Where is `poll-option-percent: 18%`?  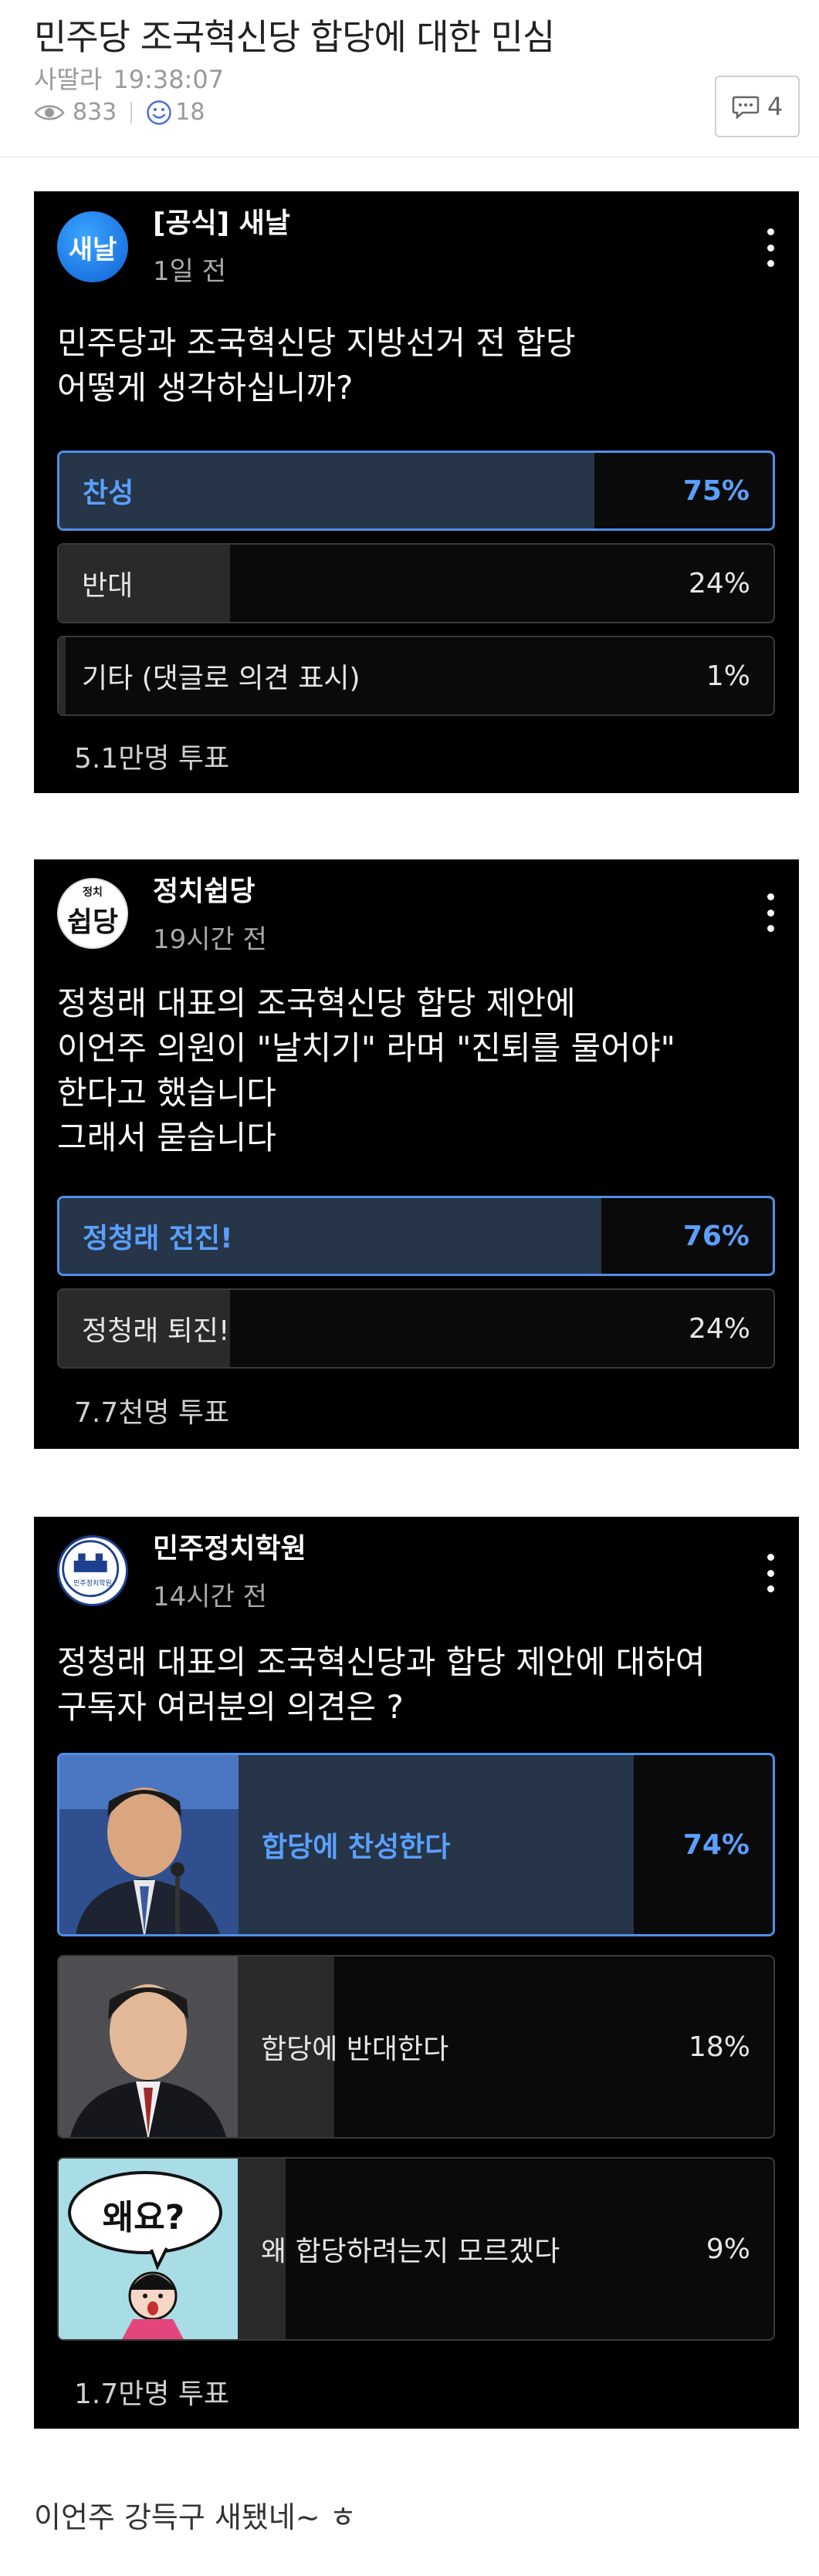
poll-option-percent: 18% is located at coordinates (719, 2047).